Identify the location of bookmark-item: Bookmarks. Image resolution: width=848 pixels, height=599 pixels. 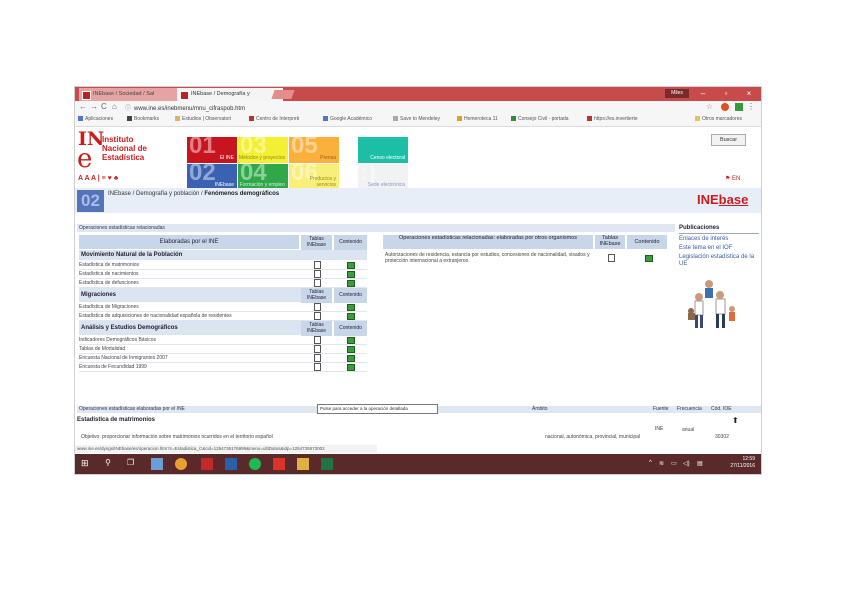
(143, 119).